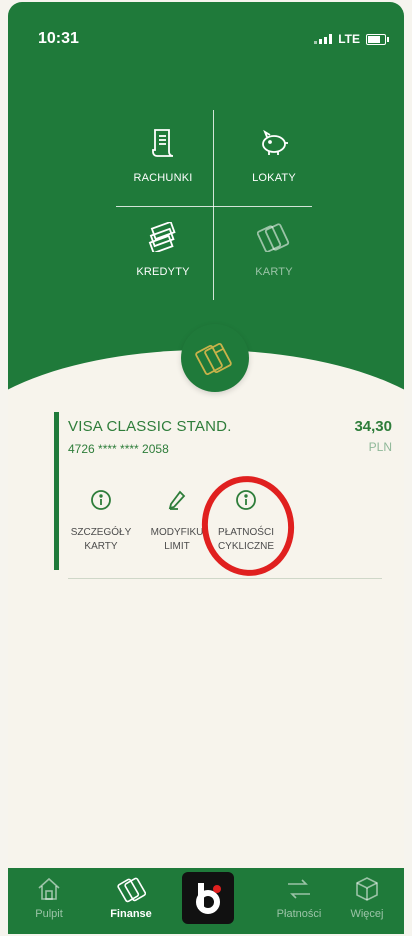 This screenshot has width=412, height=936. I want to click on home-icon, so click(49, 889).